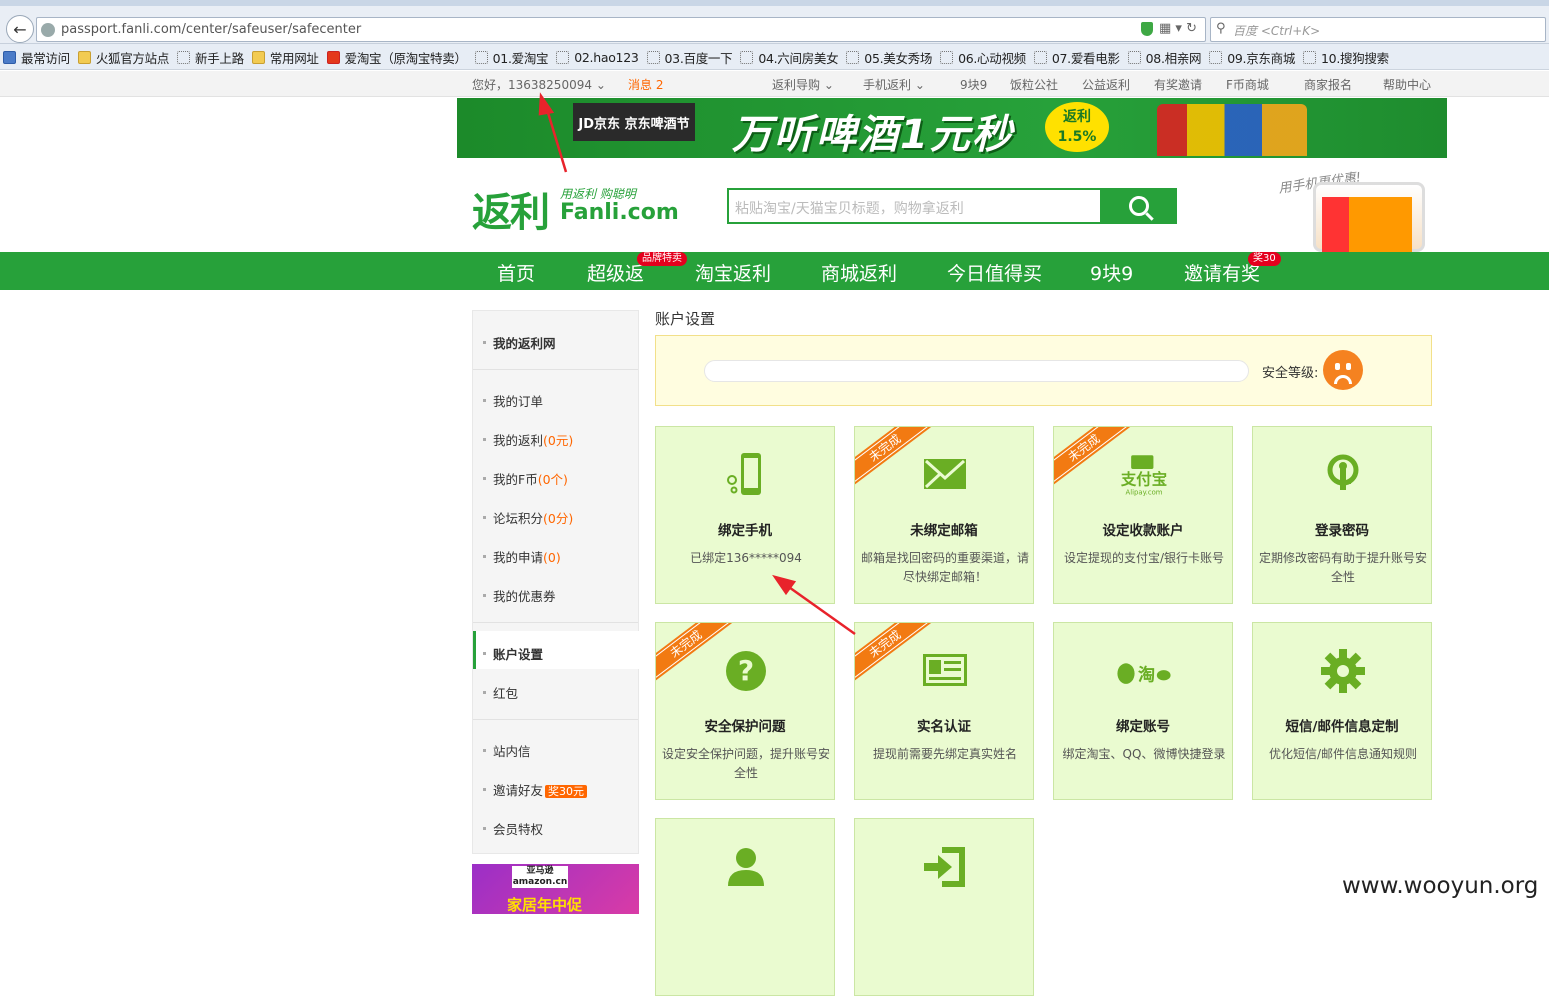 The image size is (1549, 996). I want to click on bookmark-item: 09.京东商城, so click(1253, 56).